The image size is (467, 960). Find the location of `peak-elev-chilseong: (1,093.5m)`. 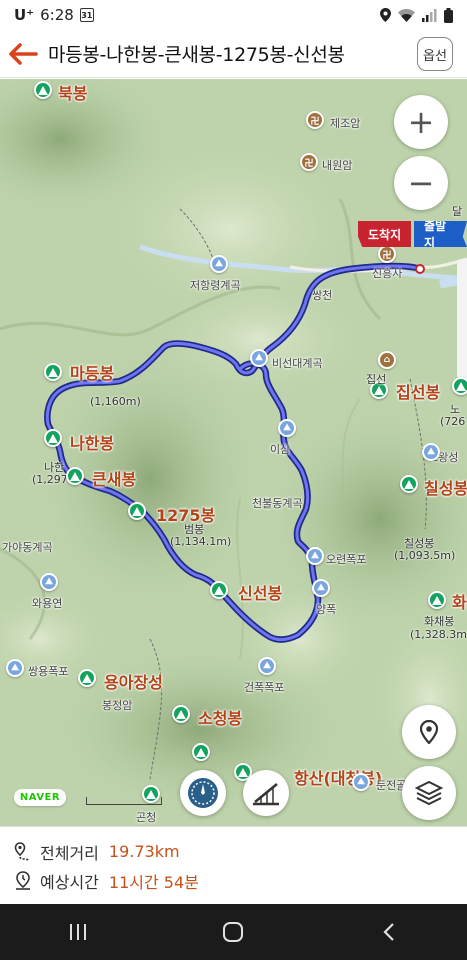

peak-elev-chilseong: (1,093.5m) is located at coordinates (425, 555).